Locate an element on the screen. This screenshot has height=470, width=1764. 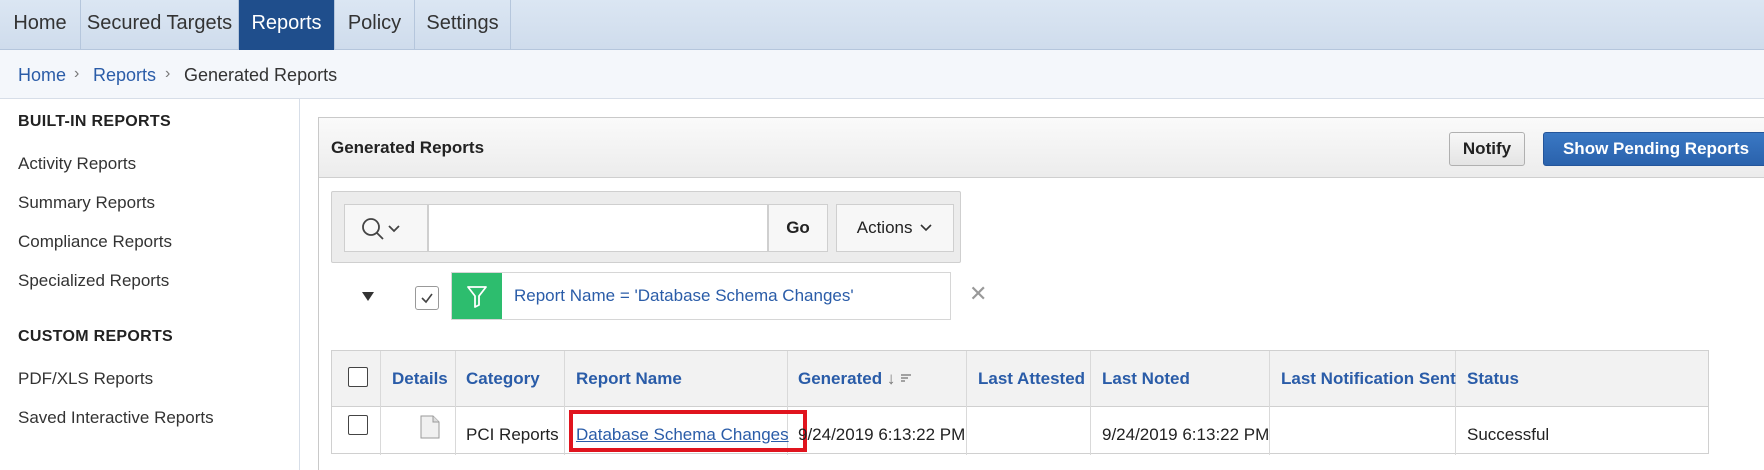
tab-reports: Reports is located at coordinates (287, 25).